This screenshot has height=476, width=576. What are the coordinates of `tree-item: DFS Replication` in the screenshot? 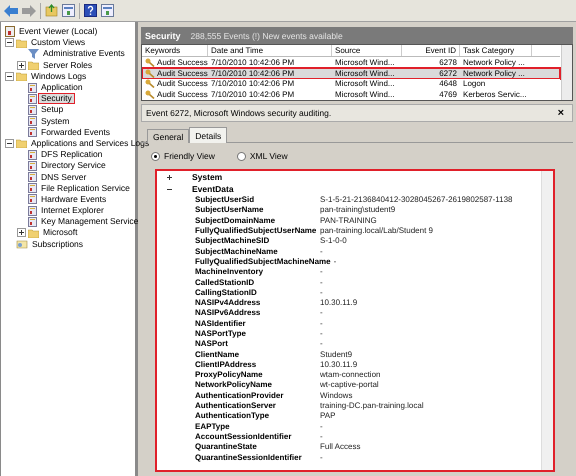 It's located at (71, 155).